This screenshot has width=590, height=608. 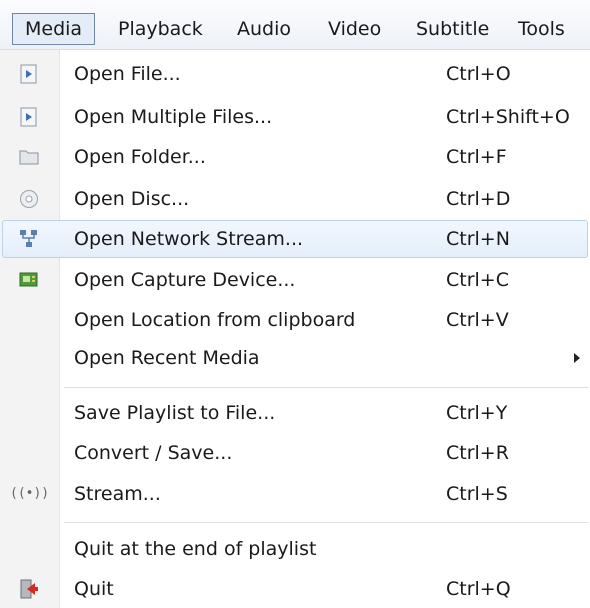 What do you see at coordinates (215, 320) in the screenshot?
I see `menu-item-label: Open Location from clipboard` at bounding box center [215, 320].